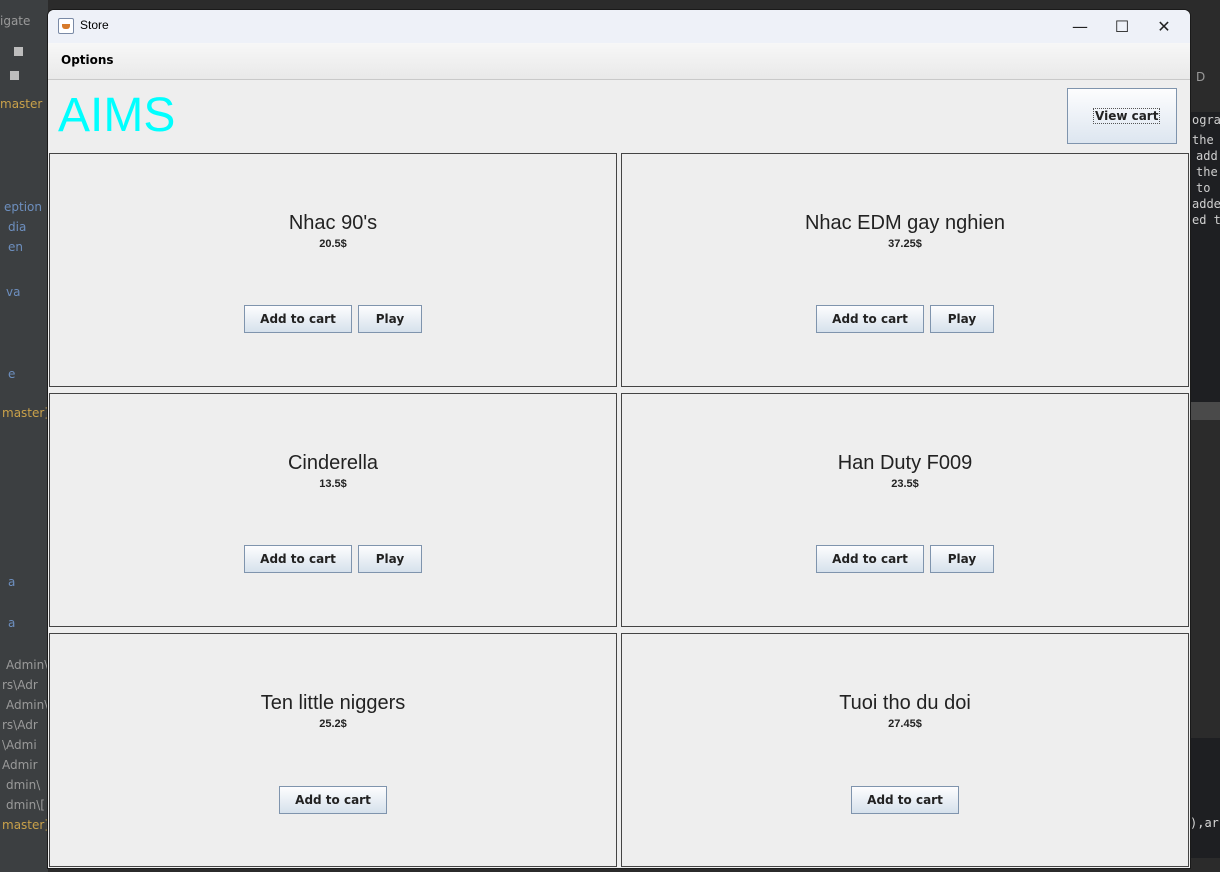 The height and width of the screenshot is (872, 1220). Describe the element at coordinates (1126, 116) in the screenshot. I see `view-cart-label: View cart` at that location.